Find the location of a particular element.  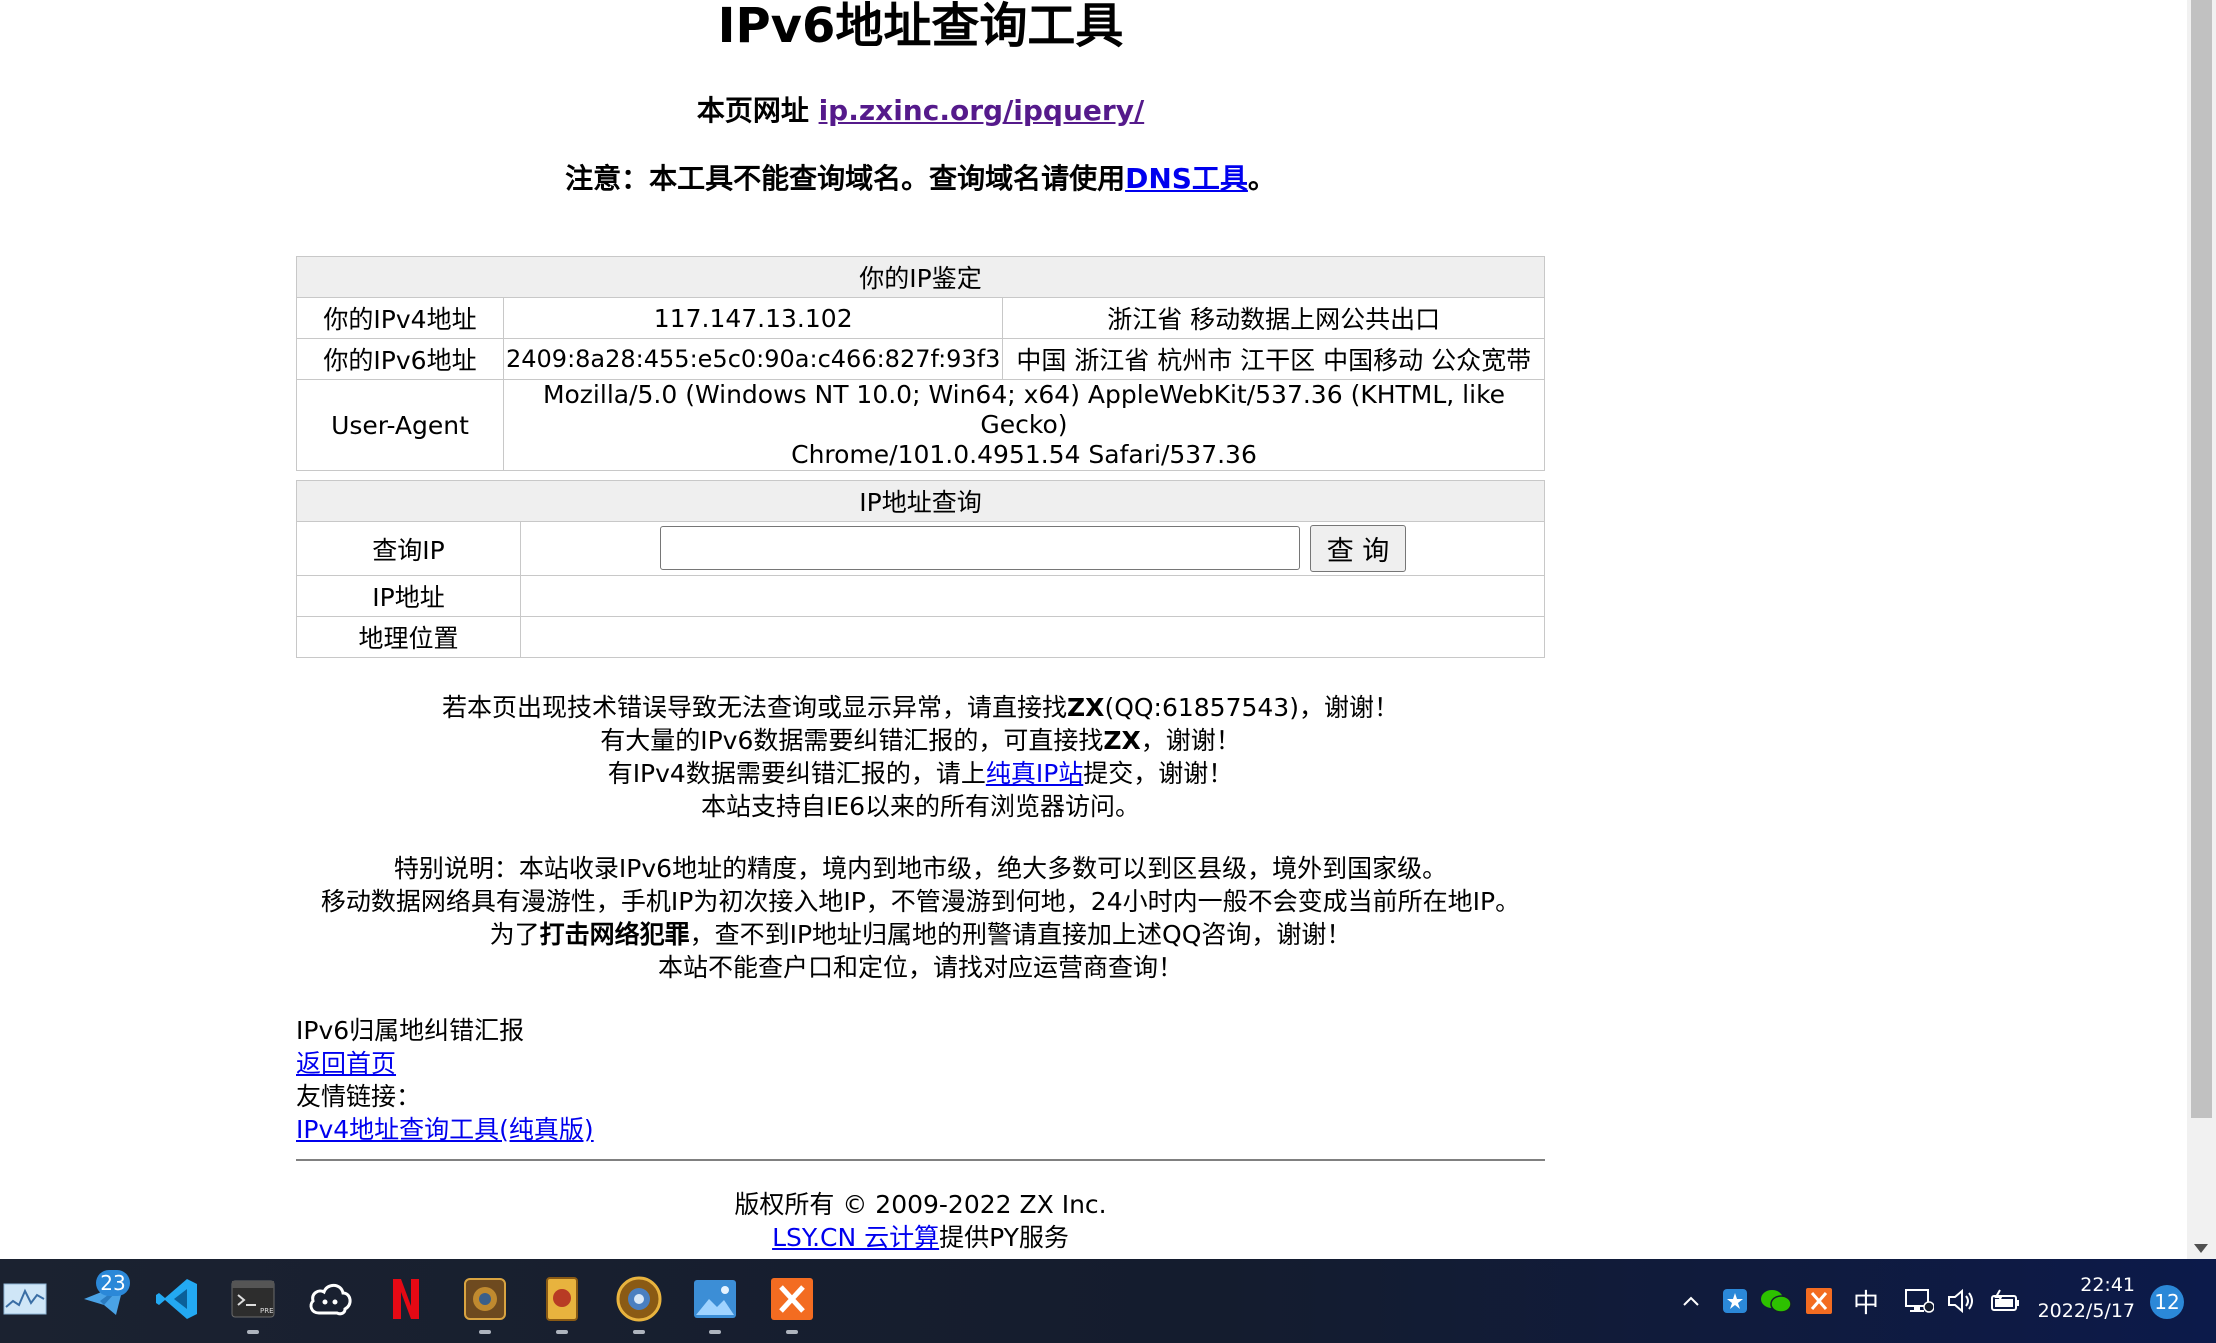

vscode-icon is located at coordinates (177, 1299).